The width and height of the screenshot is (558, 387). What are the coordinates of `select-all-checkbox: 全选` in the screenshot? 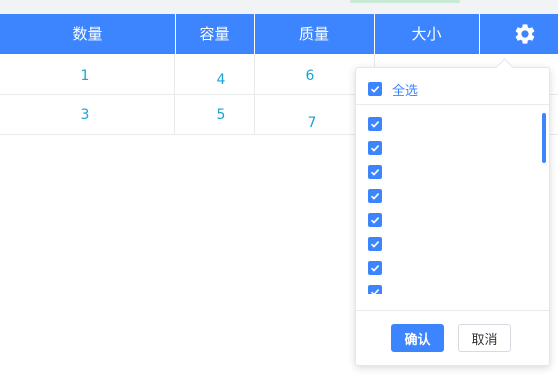 It's located at (393, 89).